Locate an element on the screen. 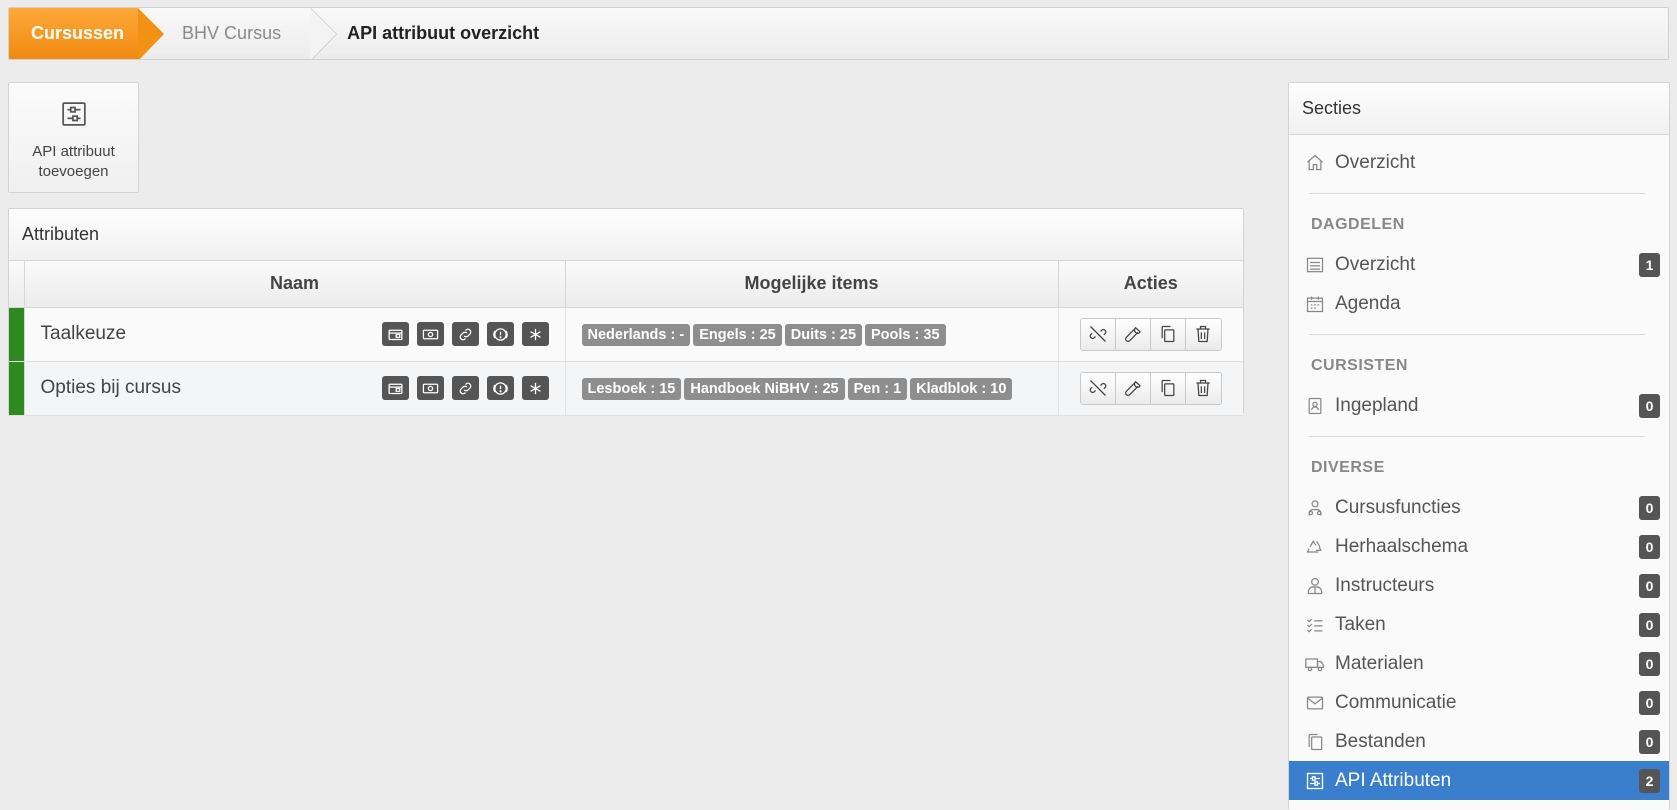 The height and width of the screenshot is (810, 1677). add-api-attribute-label: API attribuut toevoegen is located at coordinates (73, 161).